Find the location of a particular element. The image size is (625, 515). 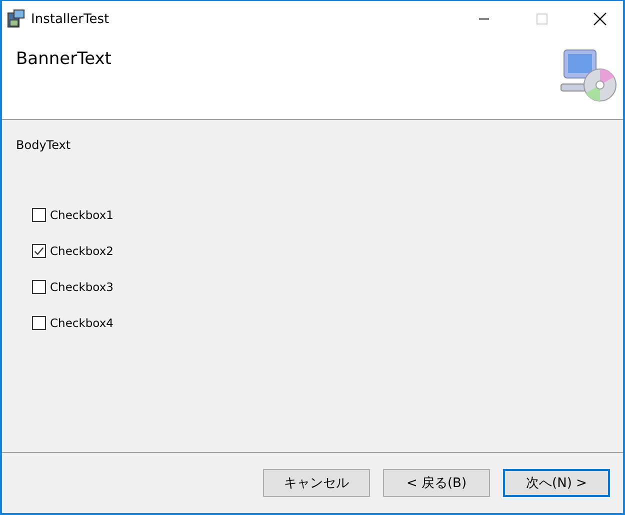

installer-icon is located at coordinates (16, 19).